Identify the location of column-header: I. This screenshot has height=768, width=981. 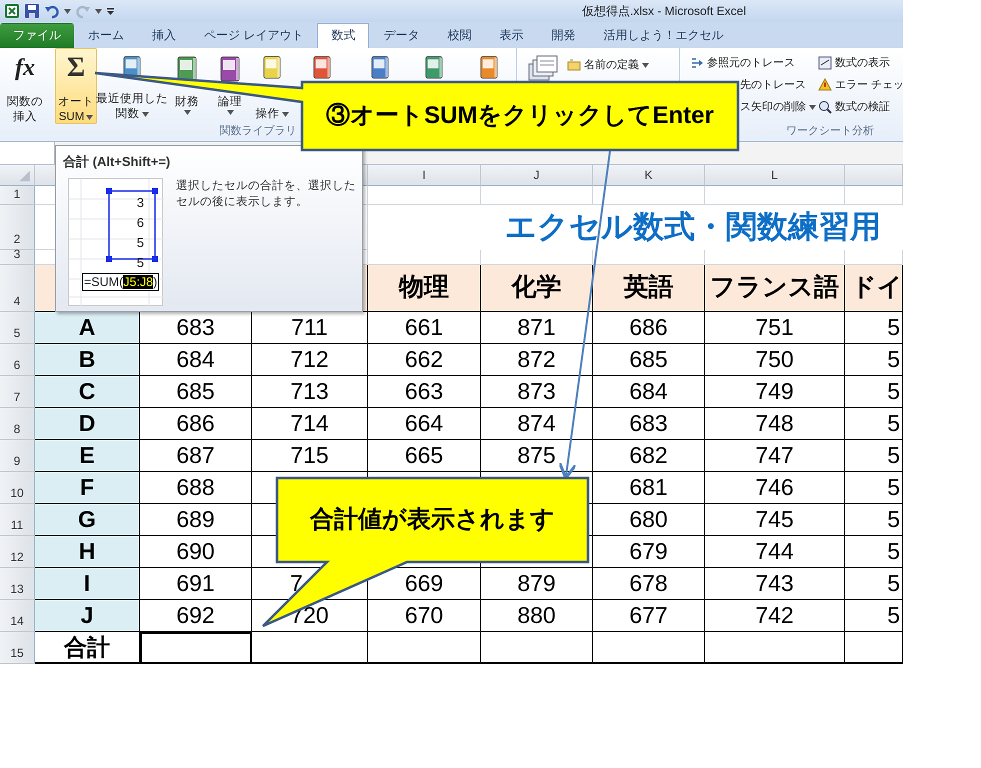
(424, 175).